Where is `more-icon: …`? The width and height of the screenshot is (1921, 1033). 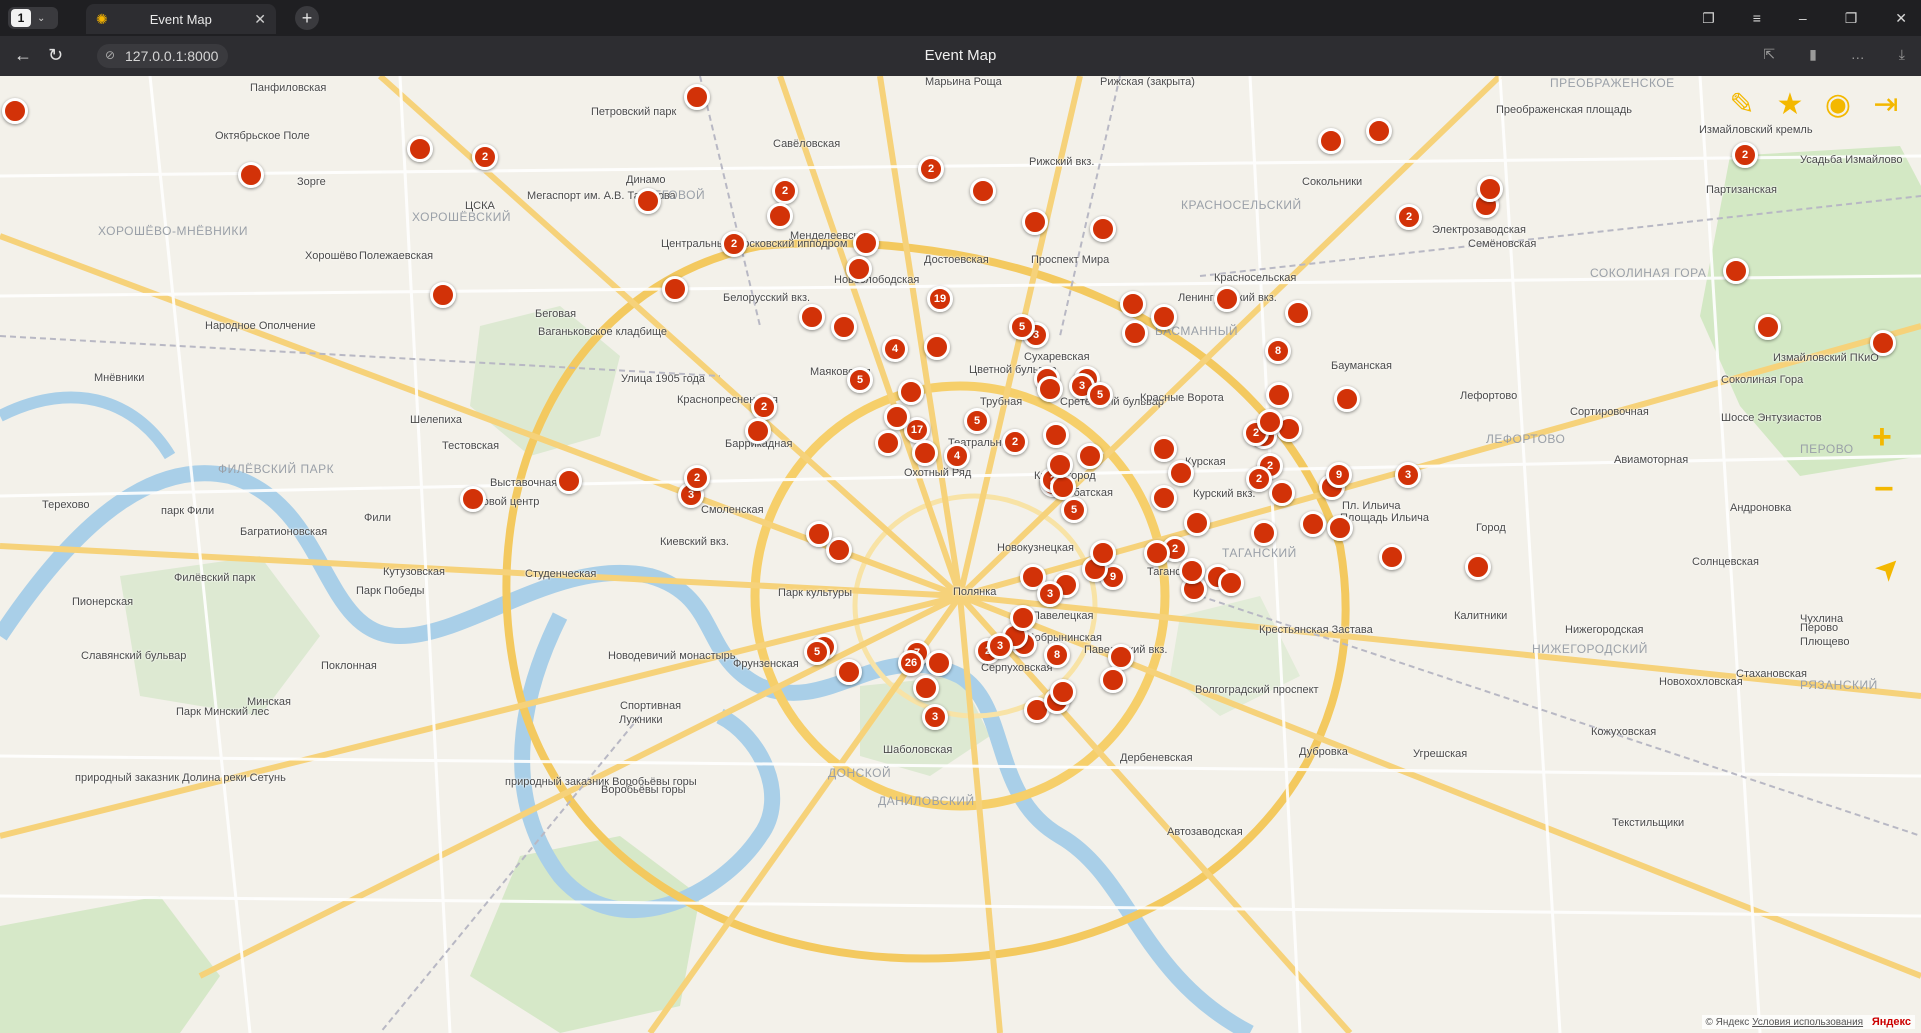
more-icon: … is located at coordinates (1858, 54).